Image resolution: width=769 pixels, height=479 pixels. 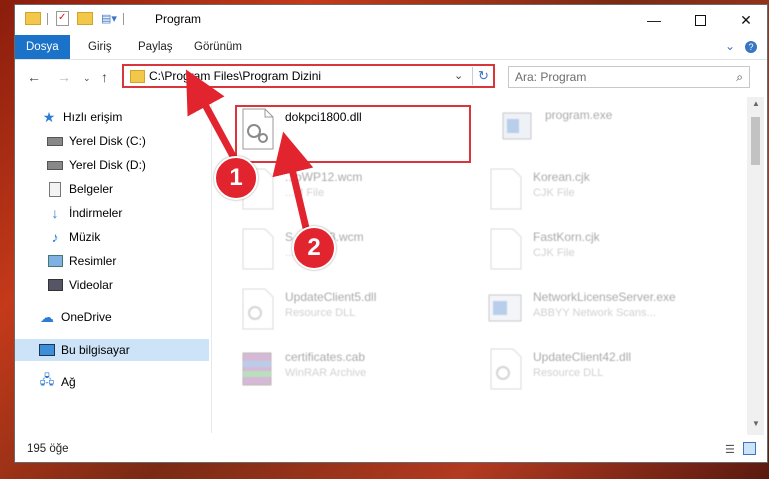 I want to click on sidebar-item-disk-c: Yerel Disk (C:) 📌, so click(x=128, y=141).